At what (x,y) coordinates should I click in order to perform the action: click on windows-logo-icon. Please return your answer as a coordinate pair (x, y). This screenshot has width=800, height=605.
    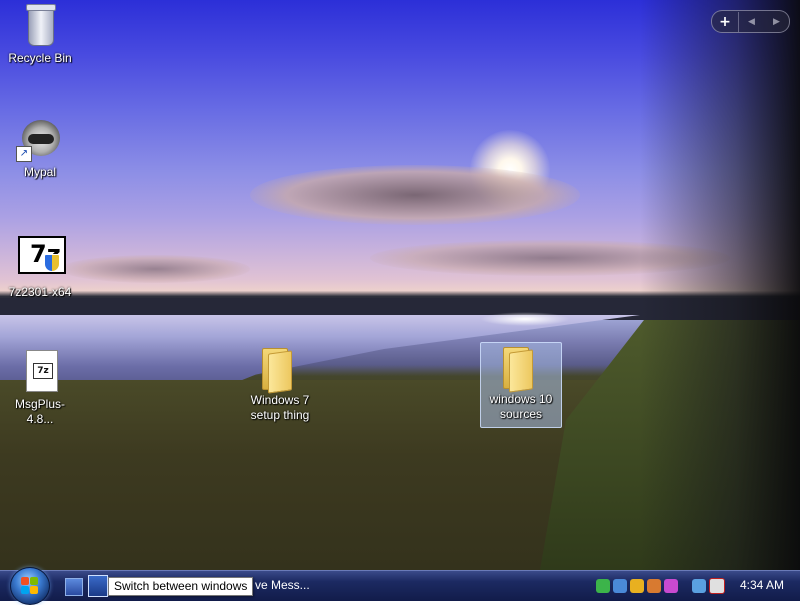
    Looking at the image, I should click on (30, 586).